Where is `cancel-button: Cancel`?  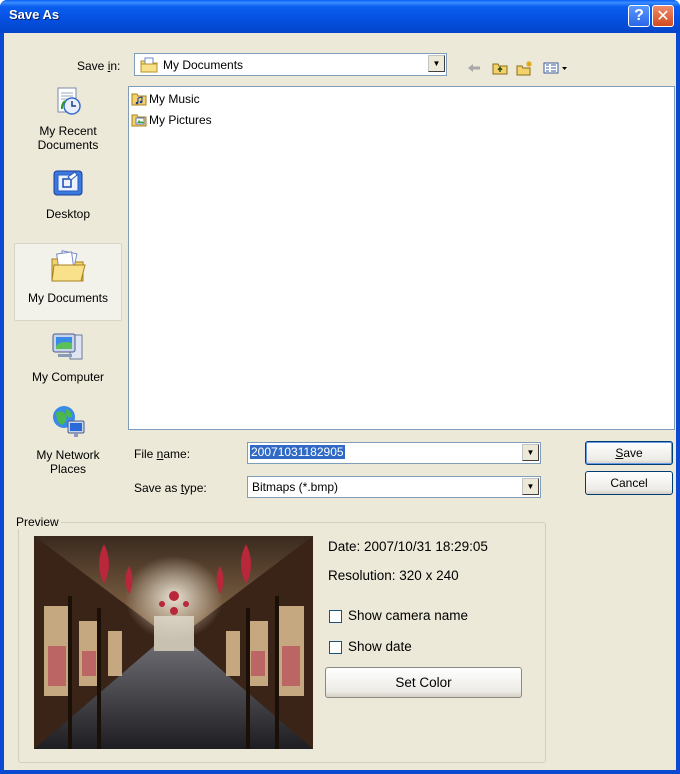 cancel-button: Cancel is located at coordinates (629, 483).